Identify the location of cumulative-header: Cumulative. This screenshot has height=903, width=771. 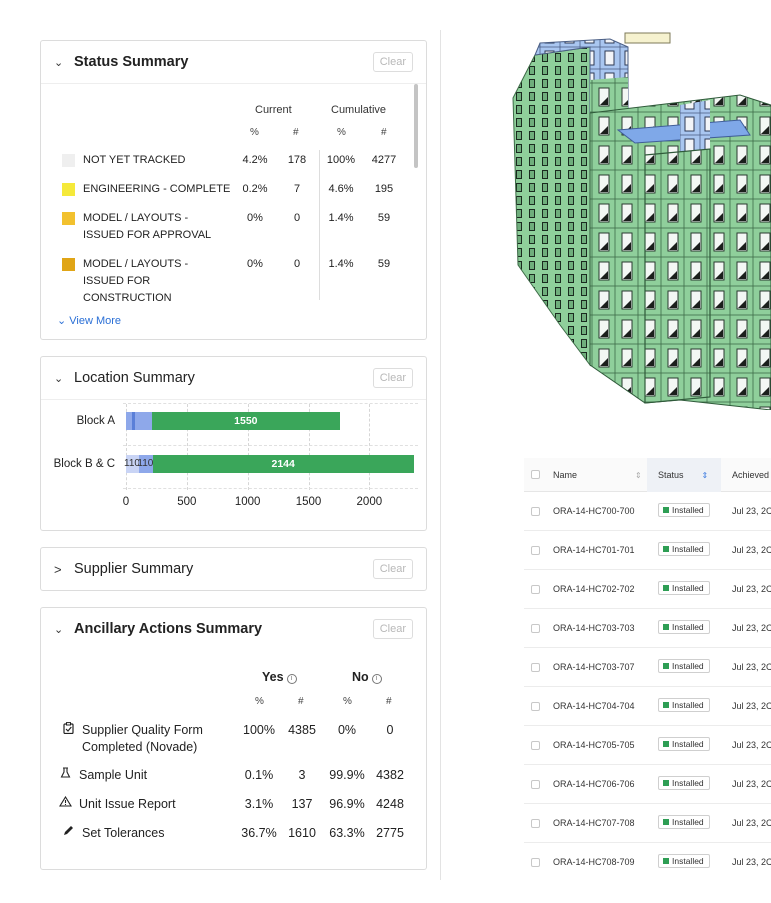
(359, 110).